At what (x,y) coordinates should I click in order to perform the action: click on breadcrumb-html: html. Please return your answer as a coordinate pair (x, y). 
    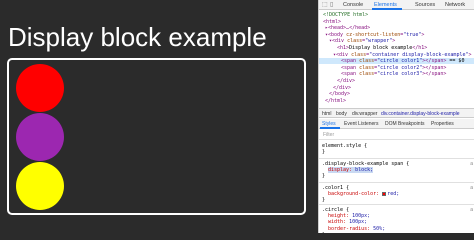
    Looking at the image, I should click on (326, 114).